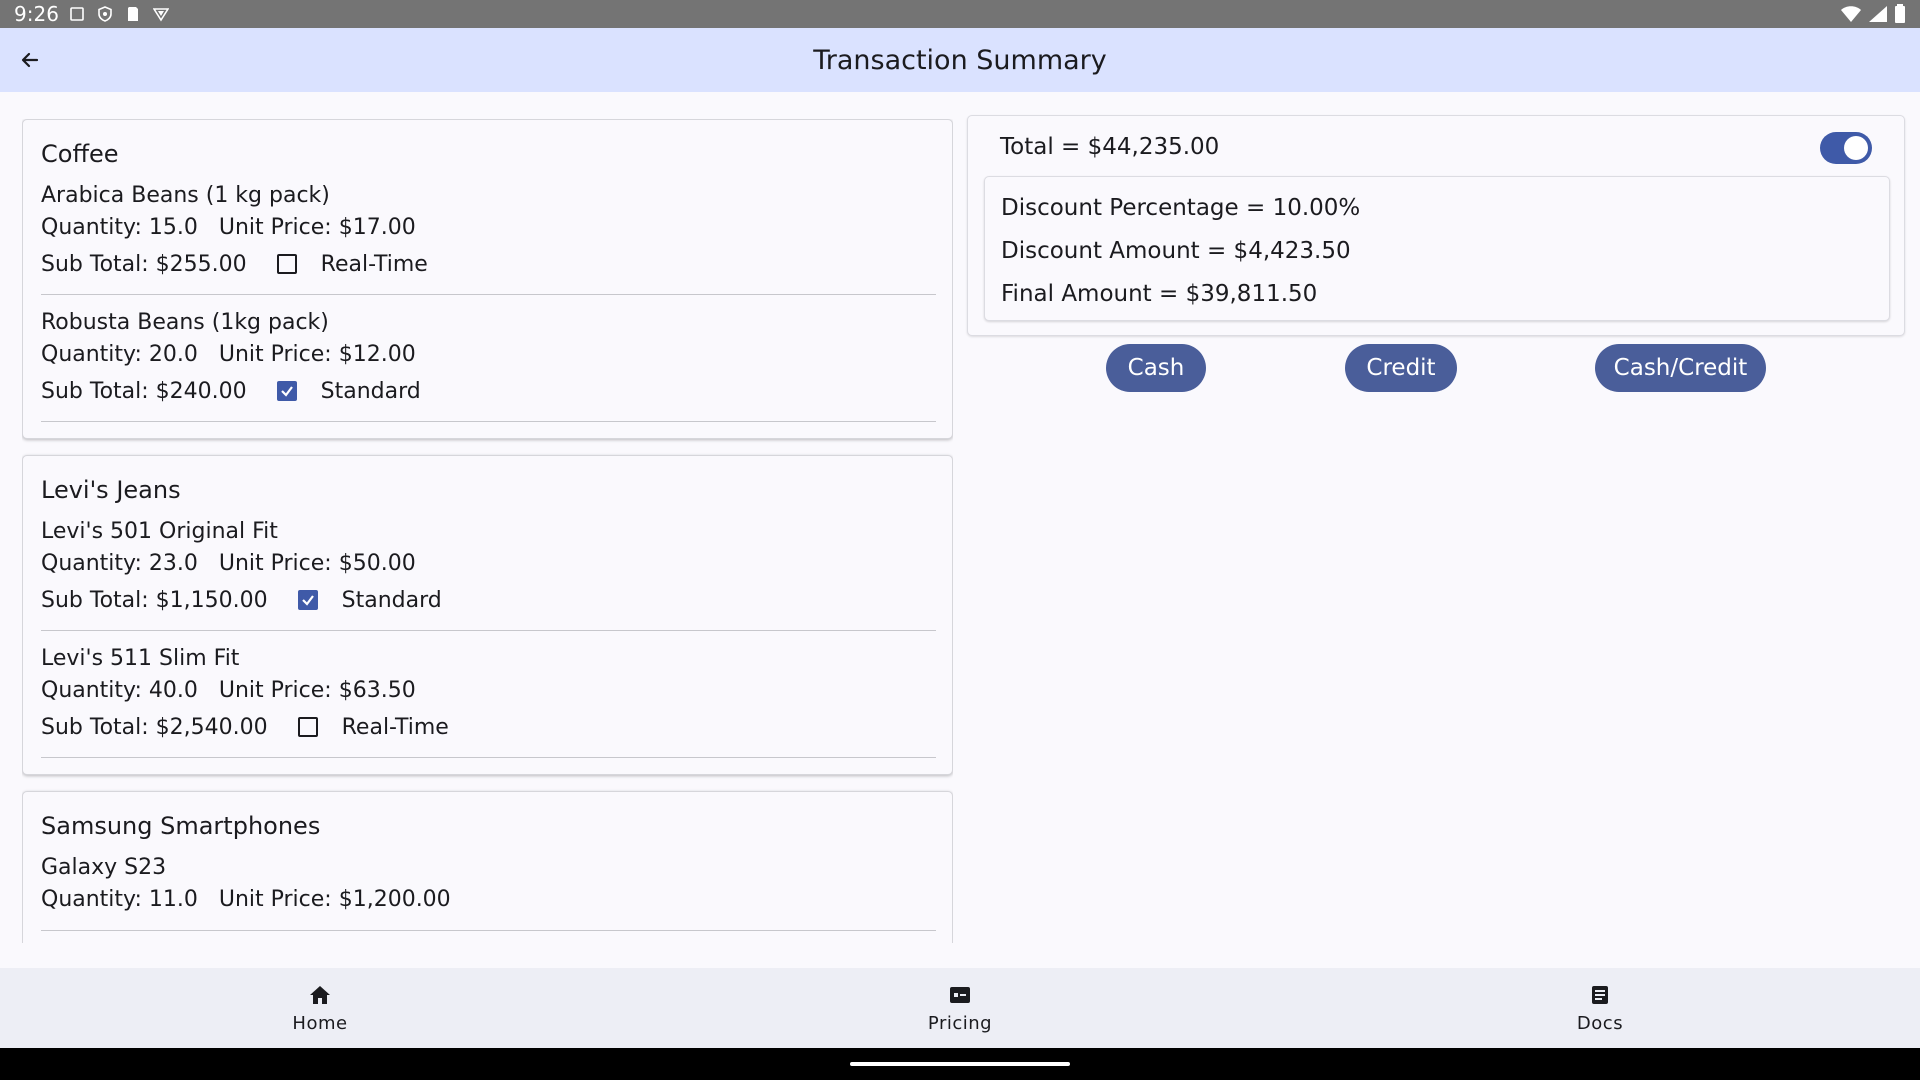  What do you see at coordinates (320, 995) in the screenshot?
I see `home-icon` at bounding box center [320, 995].